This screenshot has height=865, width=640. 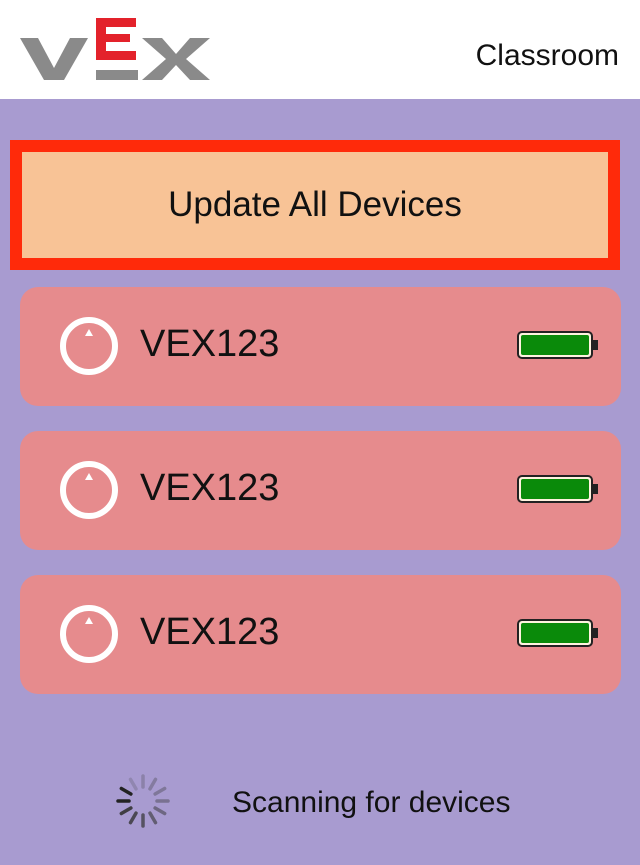 I want to click on app-header: Classroom, so click(x=320, y=49).